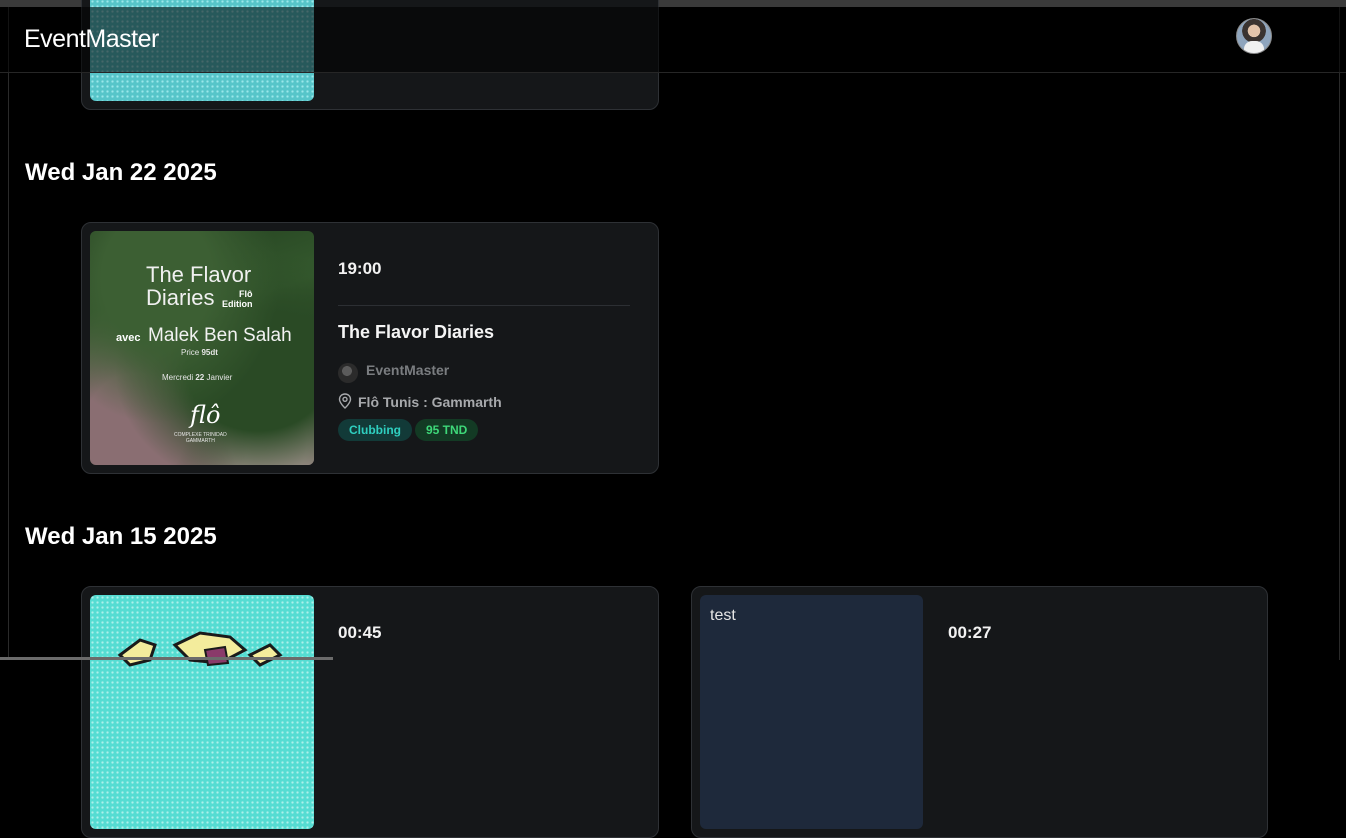 The height and width of the screenshot is (838, 1346). I want to click on event-card: test 00:27, so click(979, 712).